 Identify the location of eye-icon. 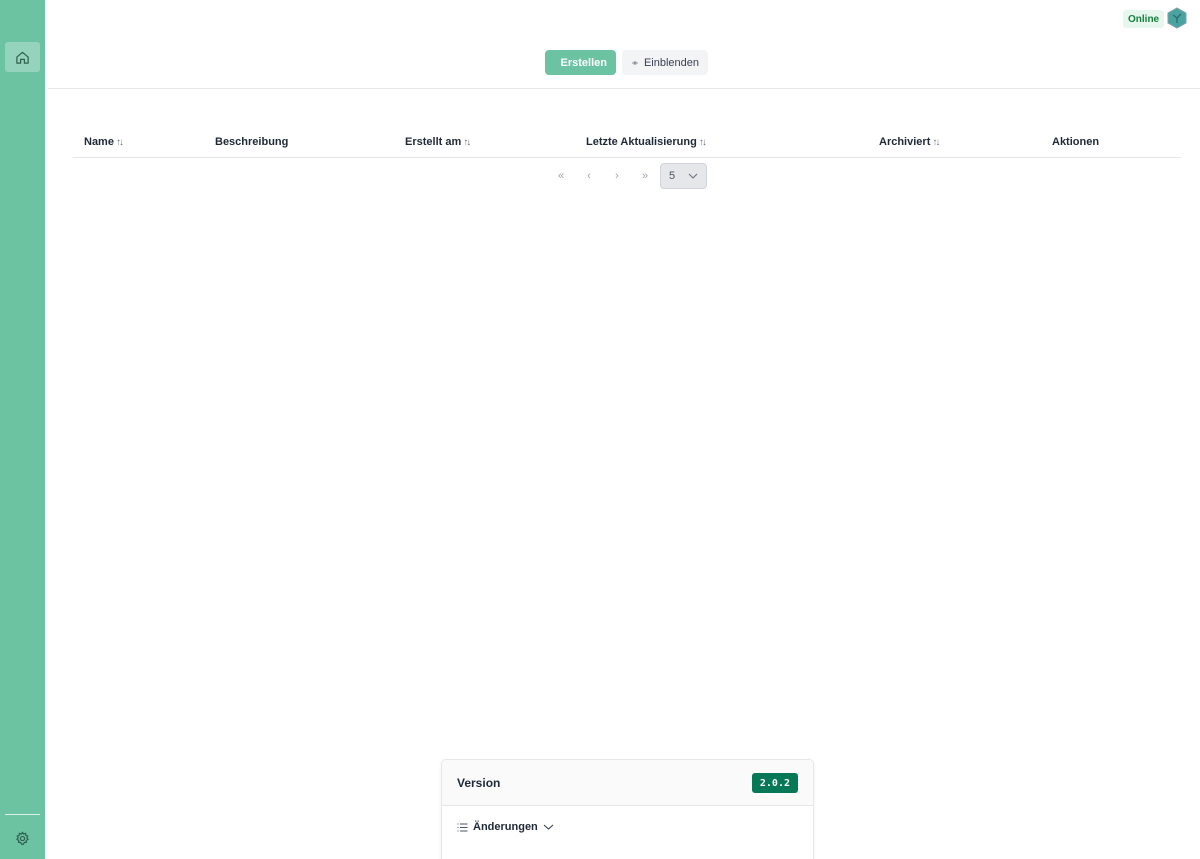
(635, 62).